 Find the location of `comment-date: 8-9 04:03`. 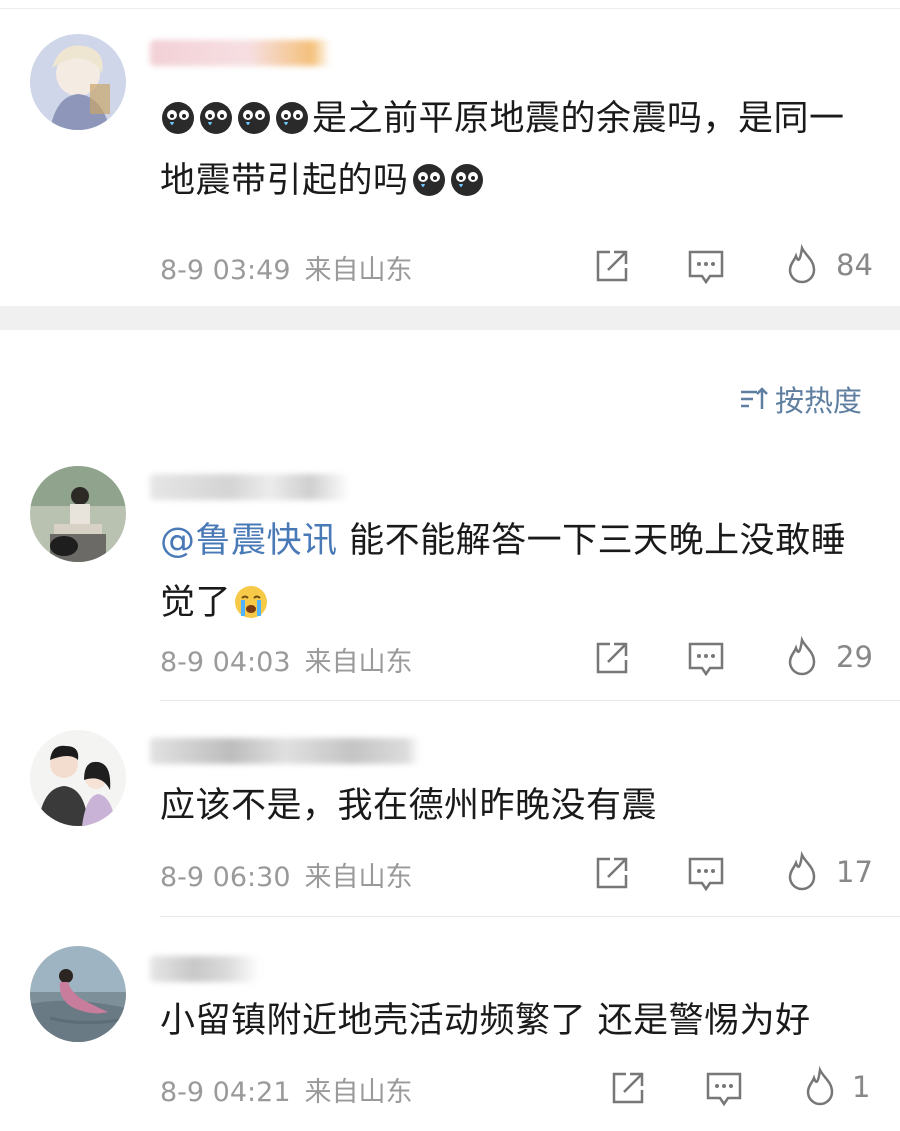

comment-date: 8-9 04:03 is located at coordinates (225, 662).